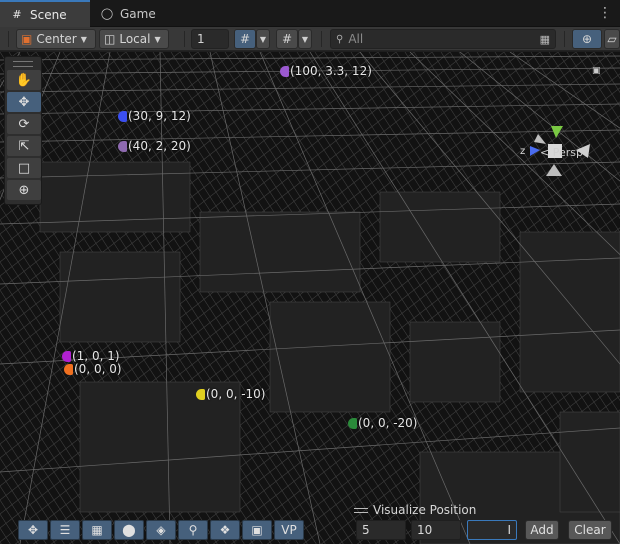 The height and width of the screenshot is (544, 620). I want to click on overflow-icon: ▱, so click(612, 39).